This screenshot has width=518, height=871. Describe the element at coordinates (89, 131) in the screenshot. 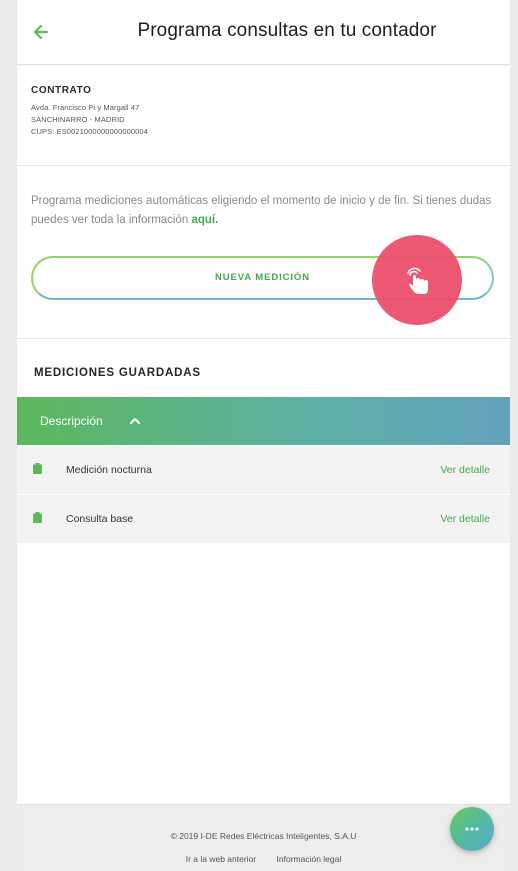

I see `contract-cups: CUPS: ES0021000000000000004` at that location.